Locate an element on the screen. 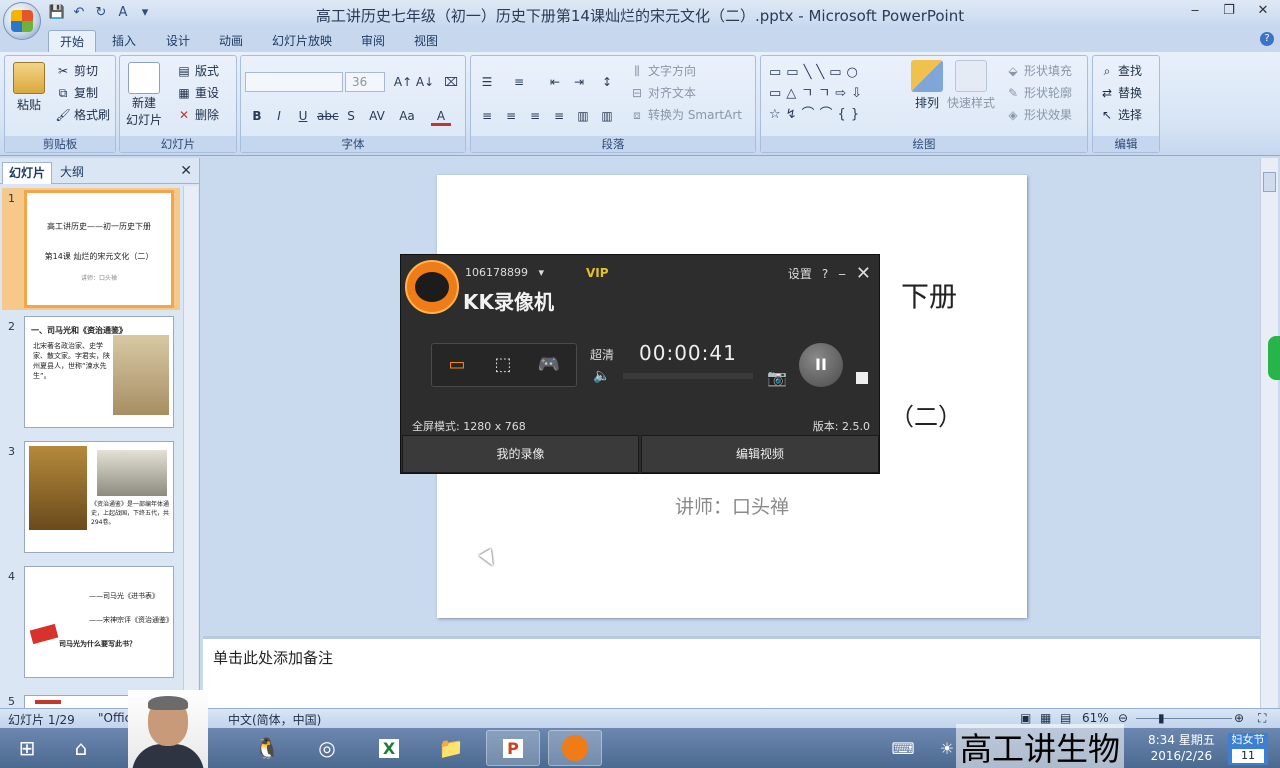 The height and width of the screenshot is (768, 1280). delete-slide-button: ✕ 删除 is located at coordinates (197, 114).